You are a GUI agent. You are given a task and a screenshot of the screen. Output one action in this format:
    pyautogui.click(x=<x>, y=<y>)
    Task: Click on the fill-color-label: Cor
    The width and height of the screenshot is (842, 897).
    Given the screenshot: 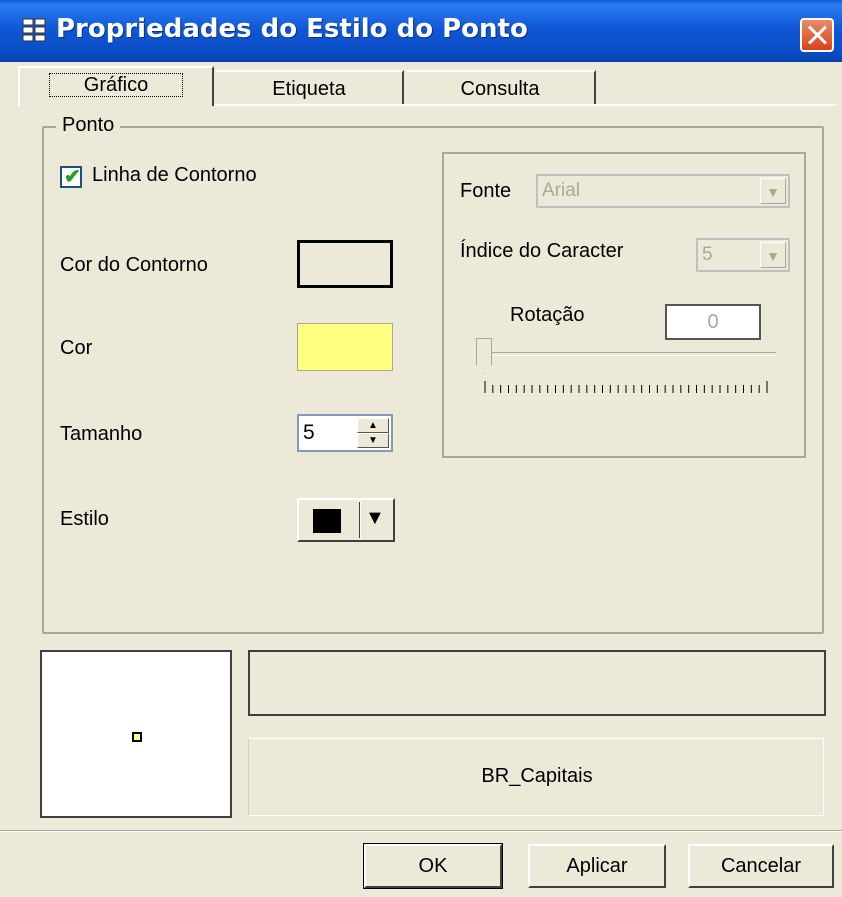 What is the action you would take?
    pyautogui.click(x=76, y=348)
    